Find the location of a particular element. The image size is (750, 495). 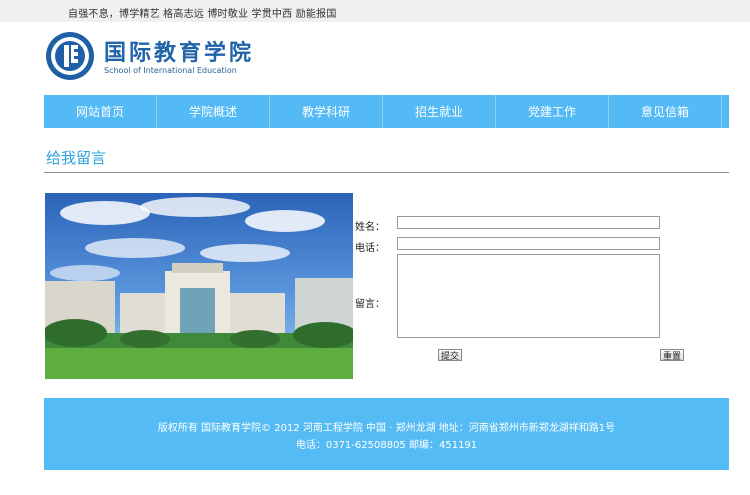

school-emblem-logo is located at coordinates (70, 56).